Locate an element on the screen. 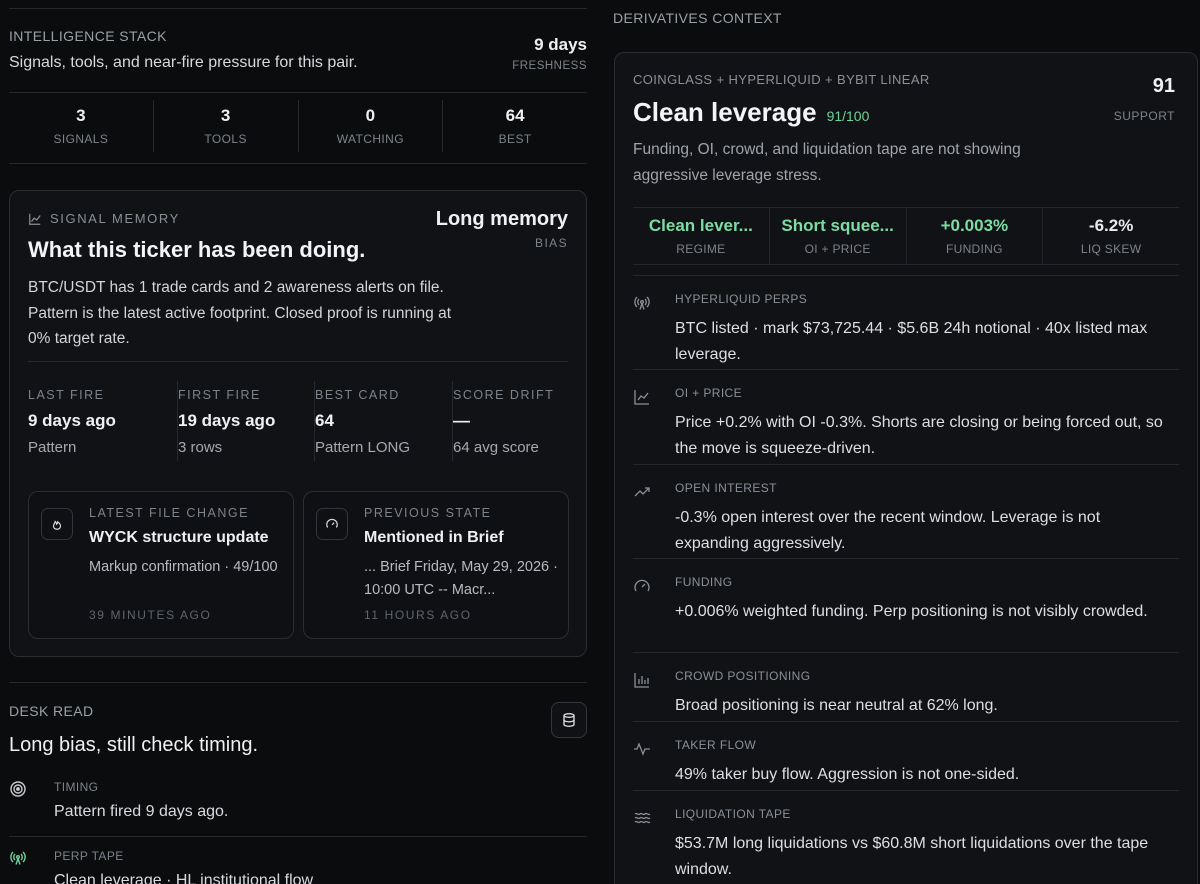 The height and width of the screenshot is (884, 1200). card-kicker: PREVIOUS STATE is located at coordinates (428, 513).